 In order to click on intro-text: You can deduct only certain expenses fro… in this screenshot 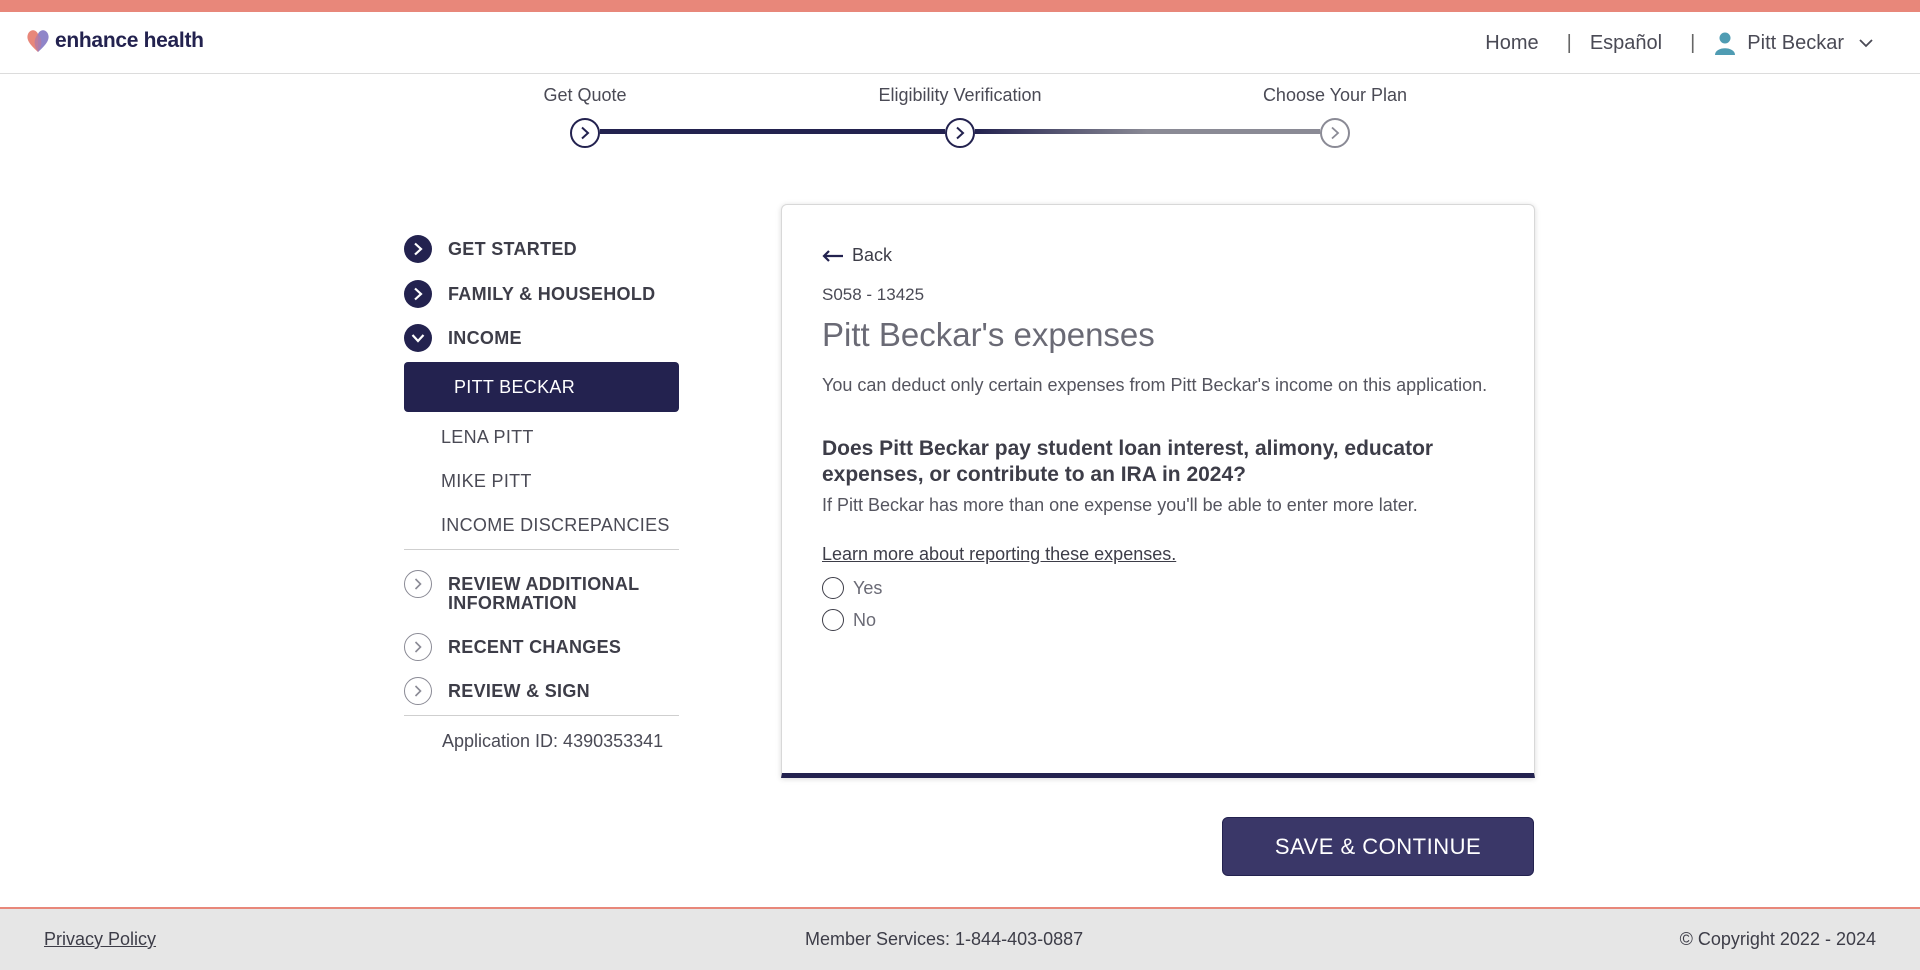, I will do `click(1155, 385)`.